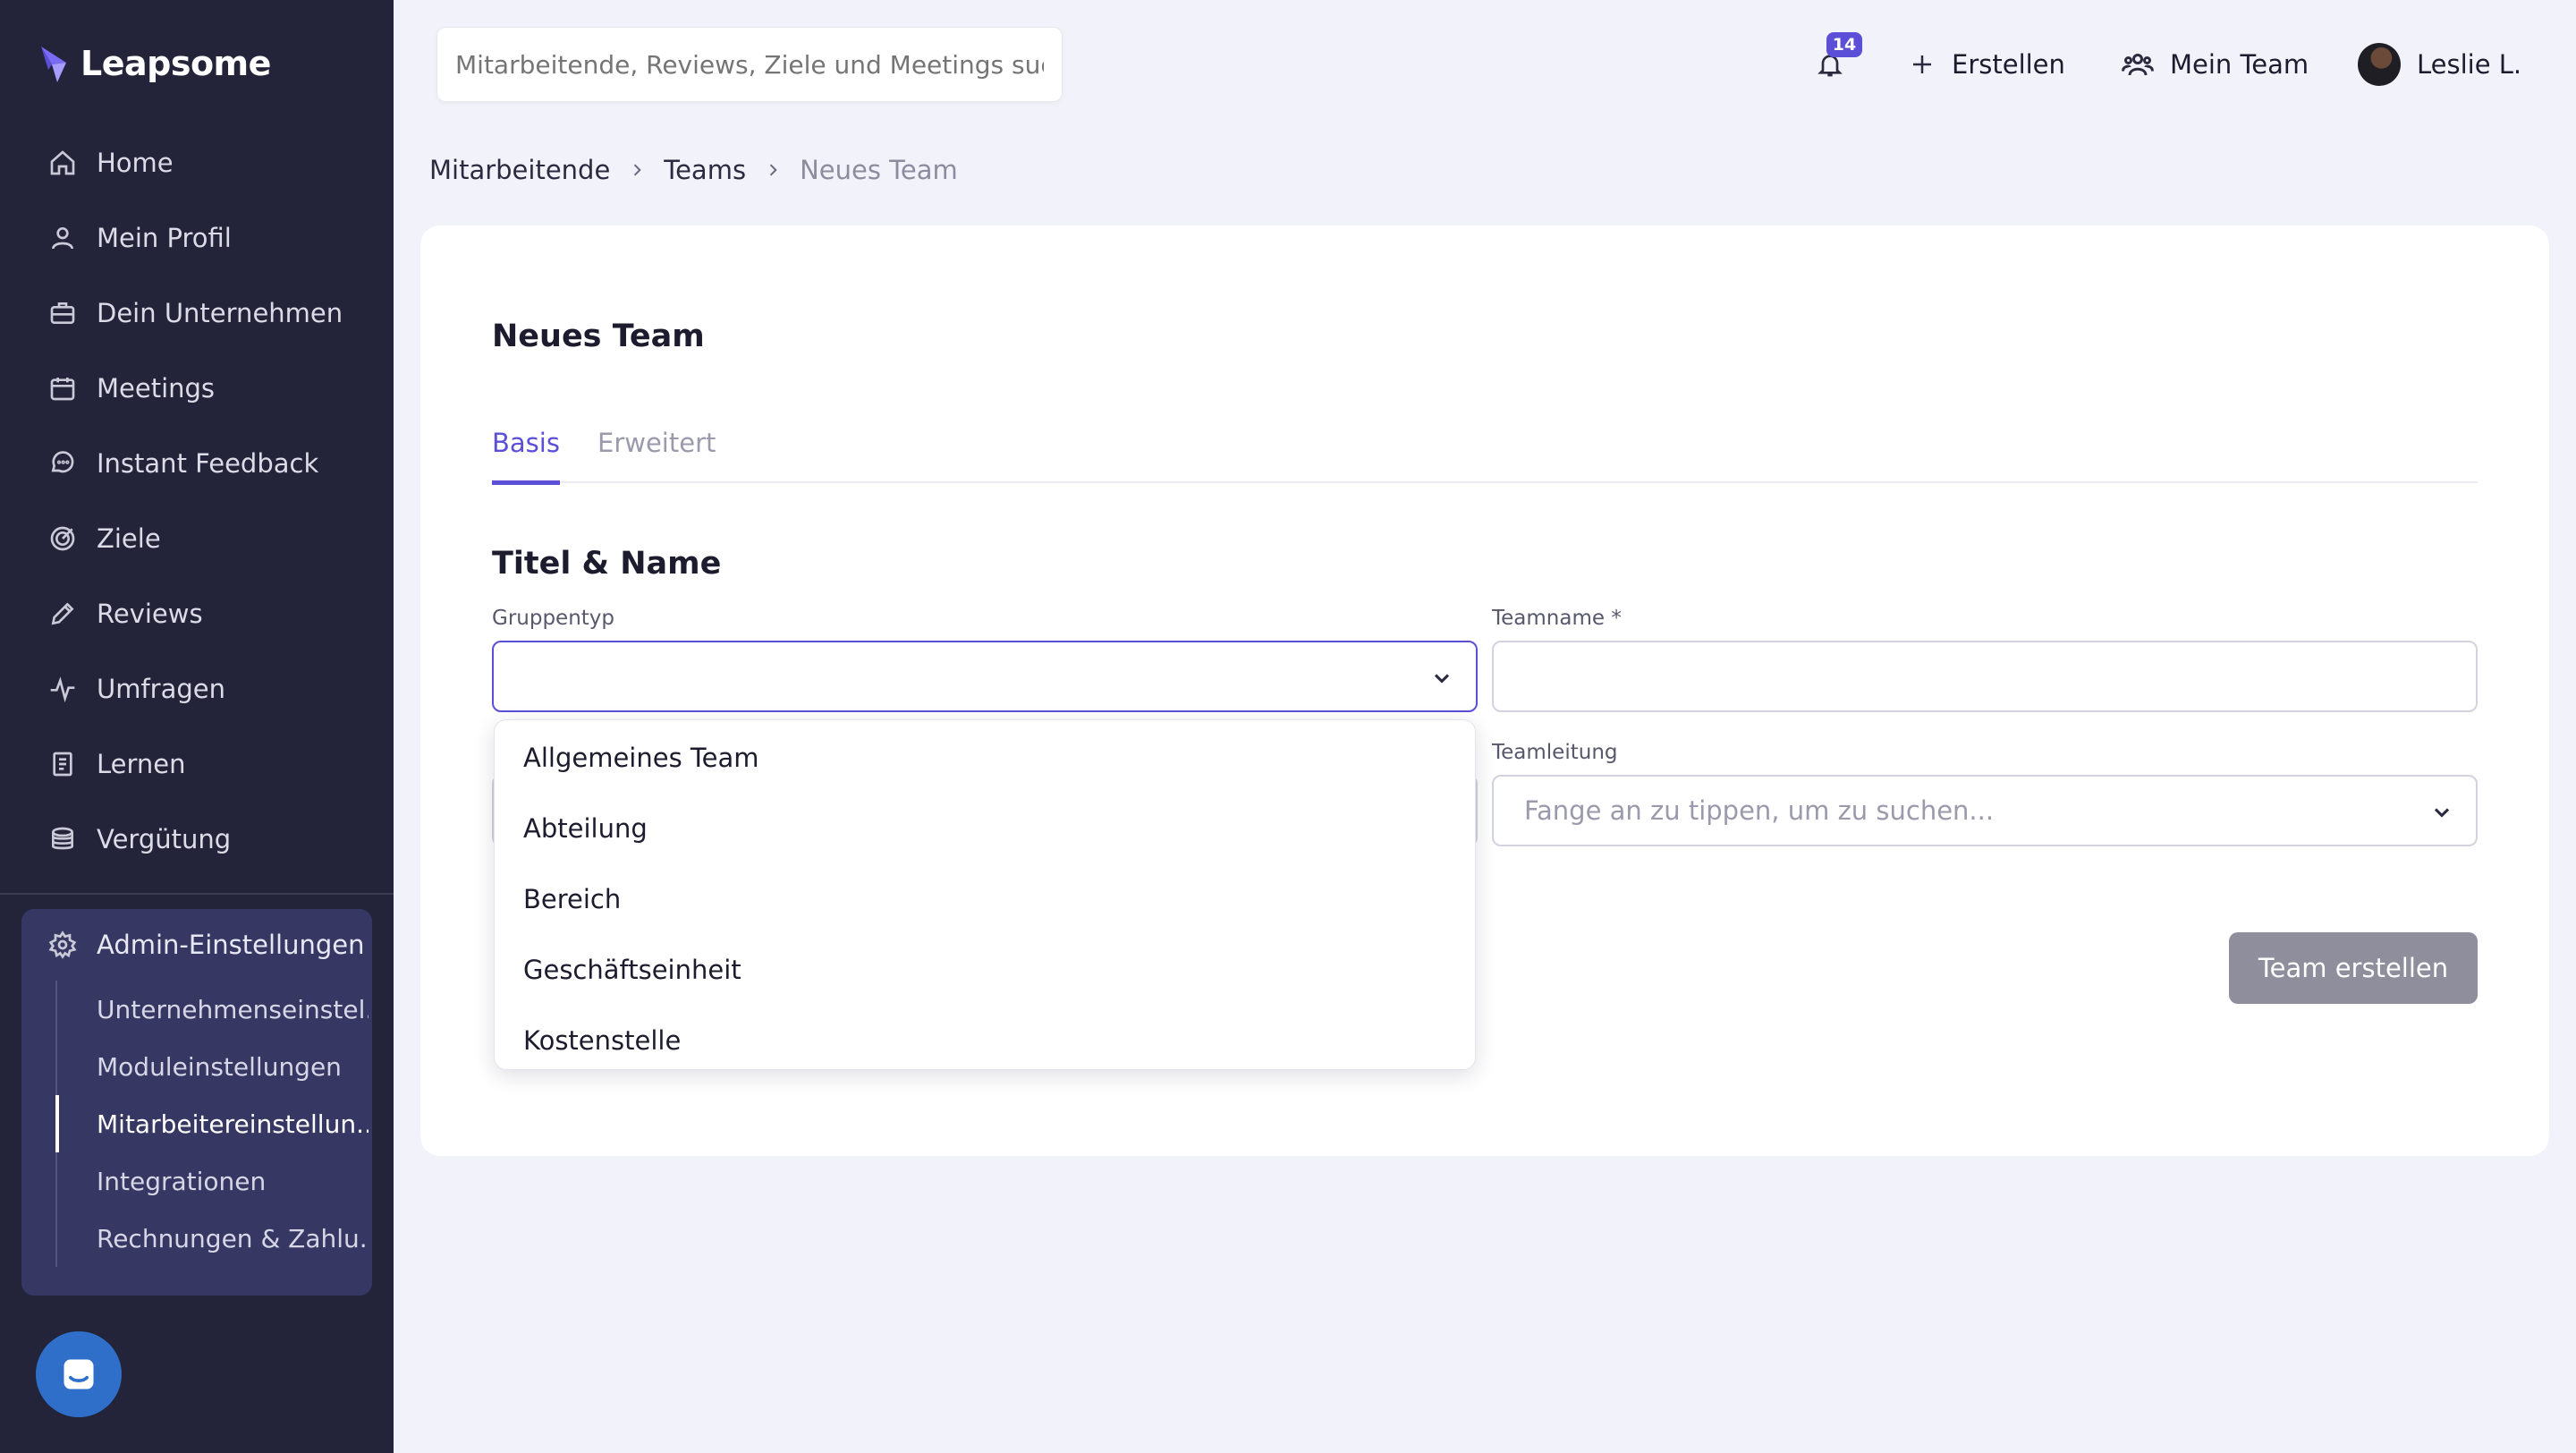 The height and width of the screenshot is (1453, 2576). What do you see at coordinates (141, 764) in the screenshot?
I see `sidebar-item-label: Lernen` at bounding box center [141, 764].